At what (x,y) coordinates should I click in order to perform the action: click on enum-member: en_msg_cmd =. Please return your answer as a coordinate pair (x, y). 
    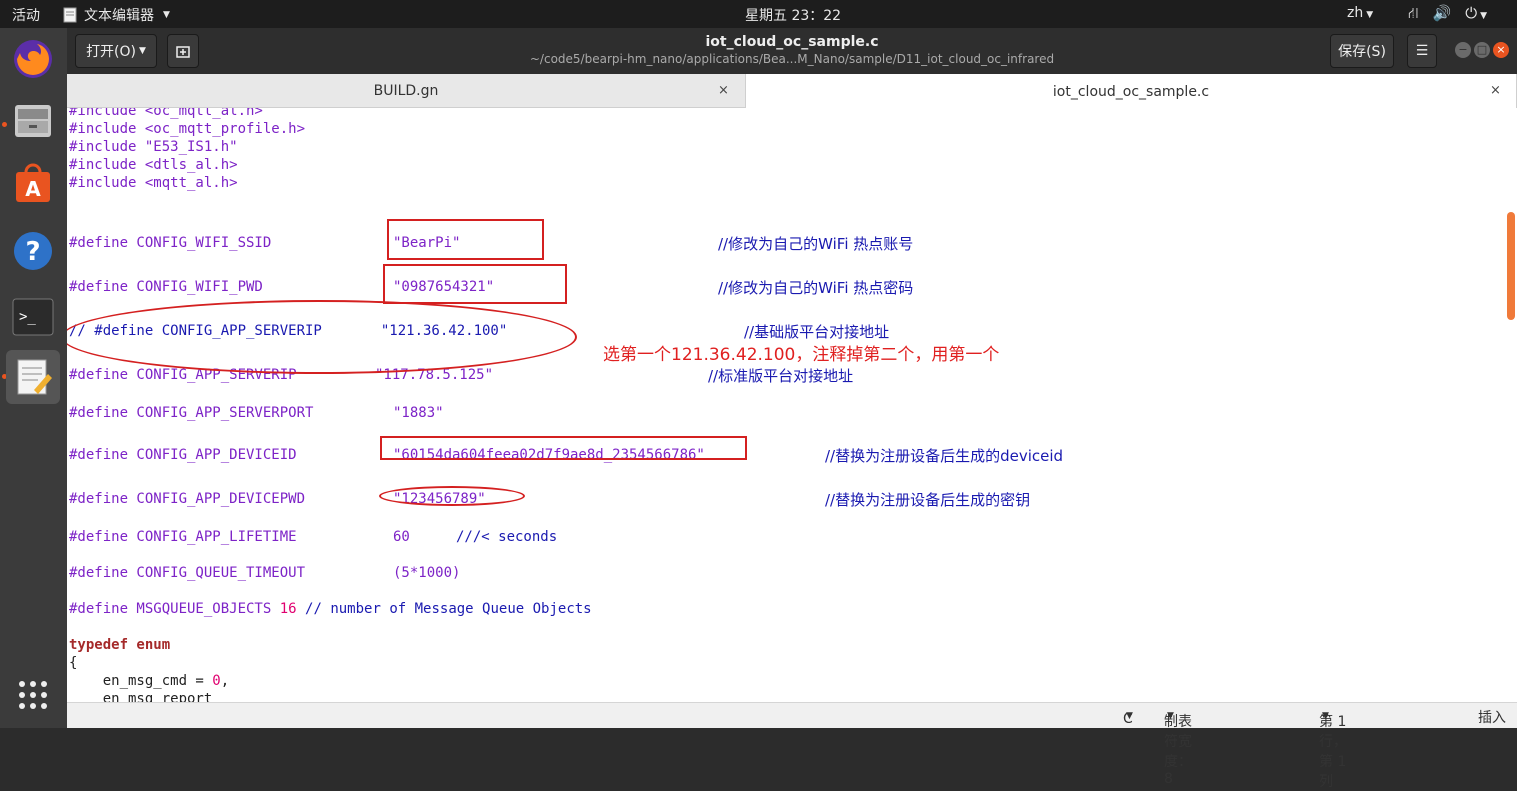
    Looking at the image, I should click on (141, 681).